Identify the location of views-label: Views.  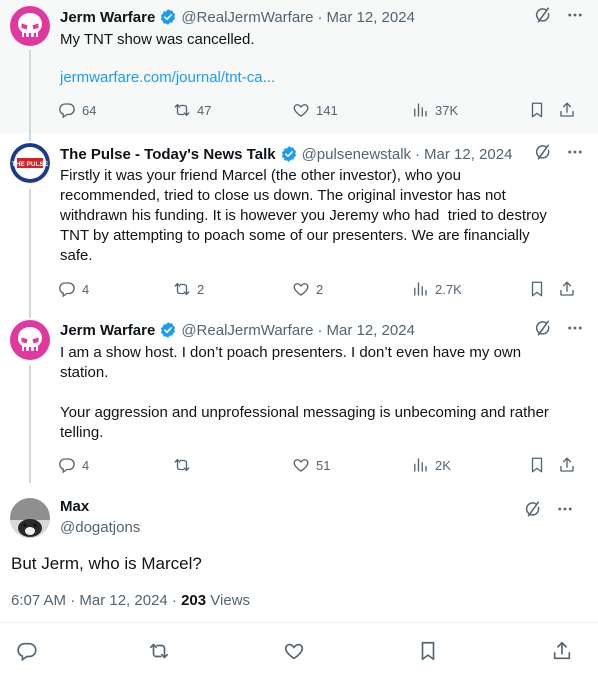
(228, 600).